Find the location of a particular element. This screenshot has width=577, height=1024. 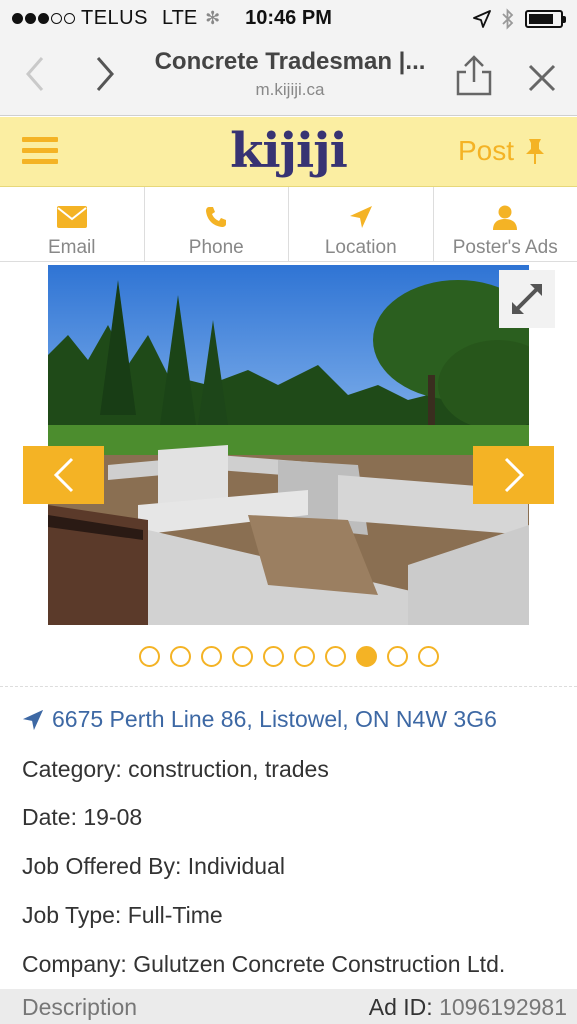

next-photo-button is located at coordinates (513, 475).